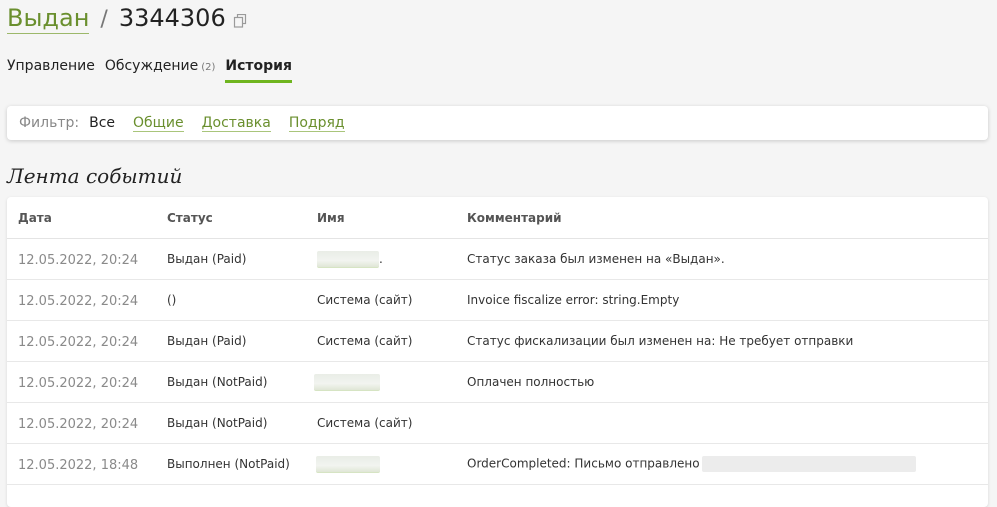  What do you see at coordinates (236, 123) in the screenshot?
I see `filter-delivery: Доставка` at bounding box center [236, 123].